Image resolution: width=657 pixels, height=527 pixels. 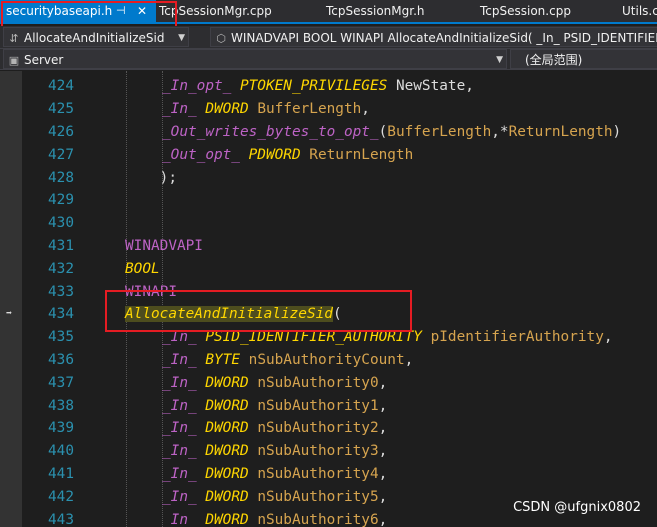 What do you see at coordinates (61, 337) in the screenshot?
I see `line-number: 435` at bounding box center [61, 337].